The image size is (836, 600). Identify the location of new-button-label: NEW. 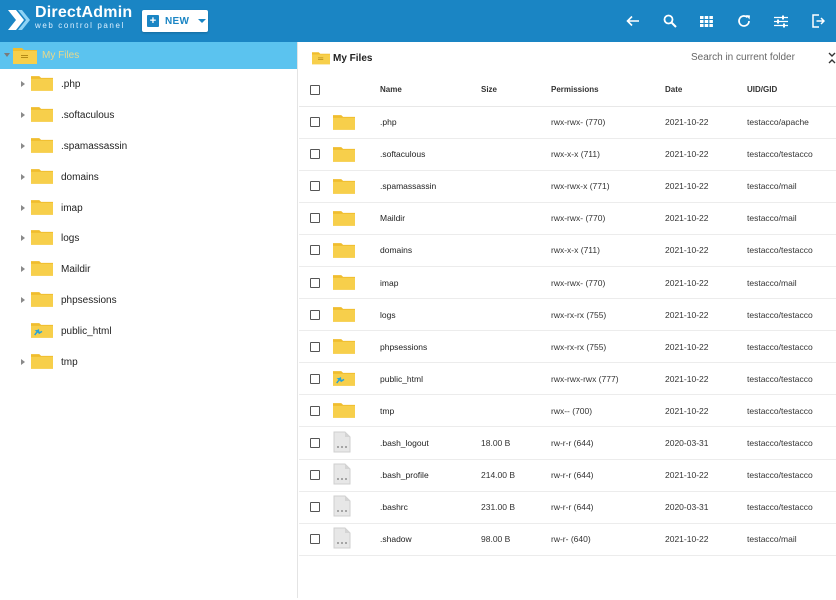
(177, 21).